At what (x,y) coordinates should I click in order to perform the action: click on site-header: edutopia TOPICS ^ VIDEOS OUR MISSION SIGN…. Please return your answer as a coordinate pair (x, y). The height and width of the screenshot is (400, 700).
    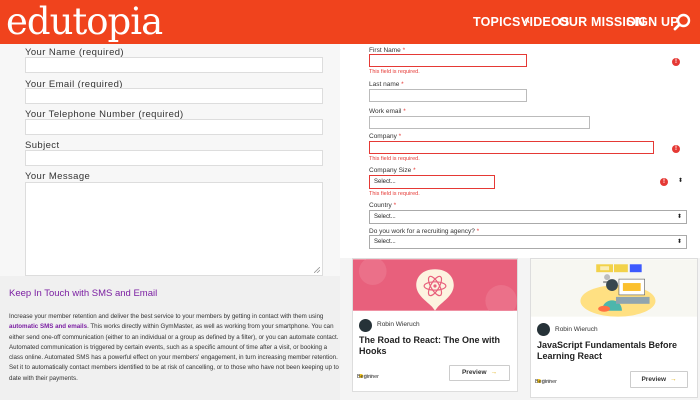
    Looking at the image, I should click on (350, 22).